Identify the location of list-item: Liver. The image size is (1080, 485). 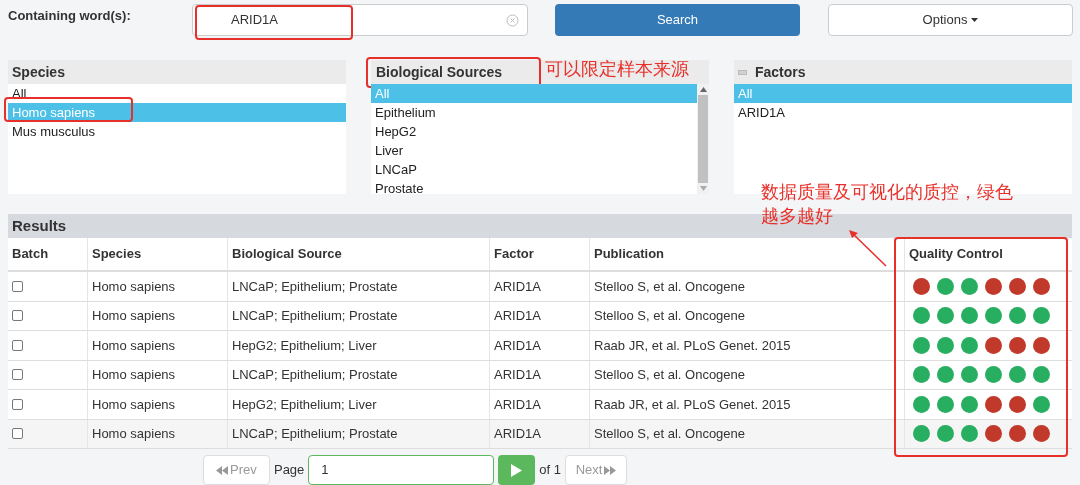
(534, 150).